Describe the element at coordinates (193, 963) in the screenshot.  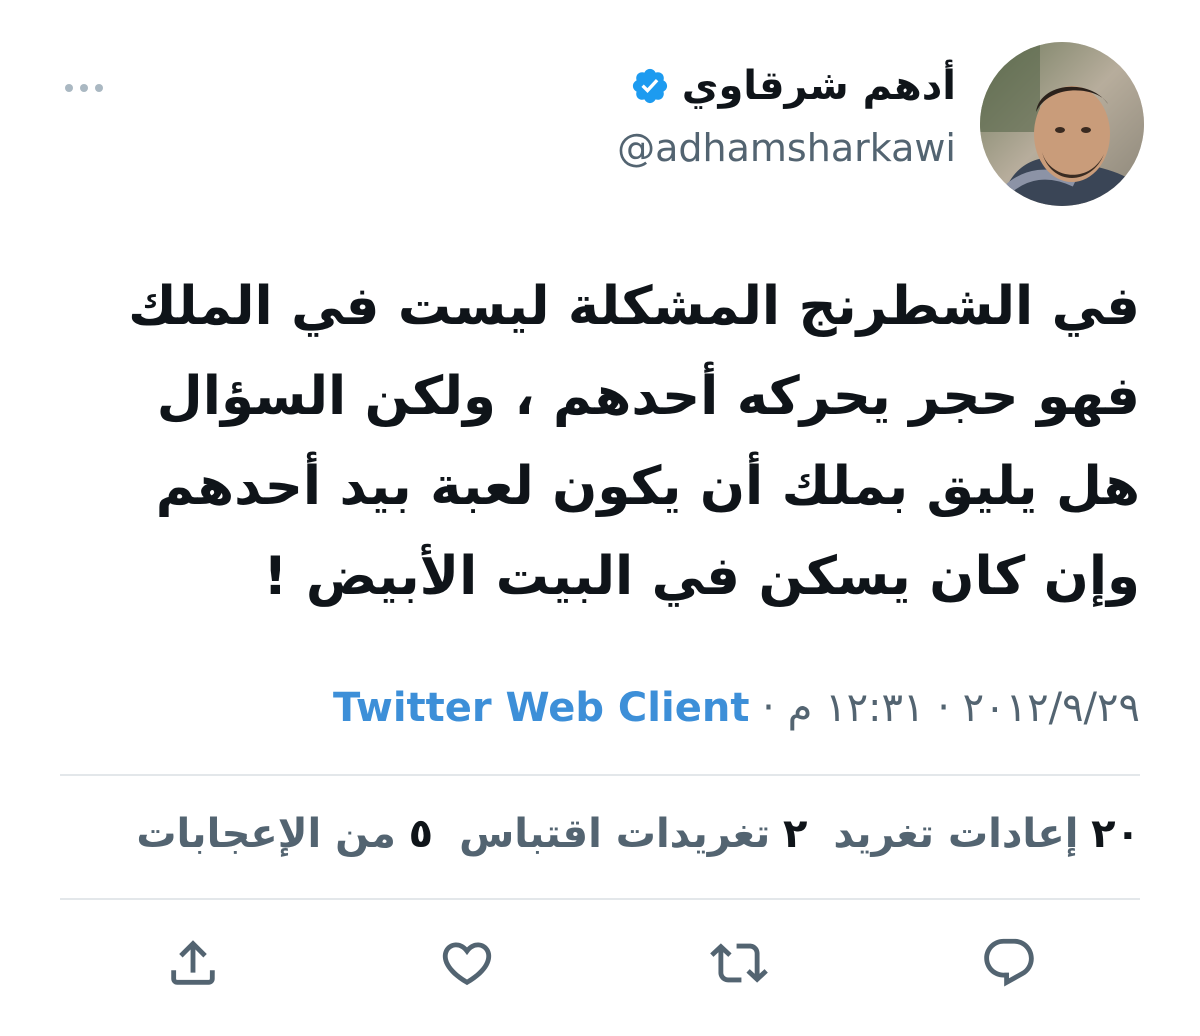
I see `share-icon` at that location.